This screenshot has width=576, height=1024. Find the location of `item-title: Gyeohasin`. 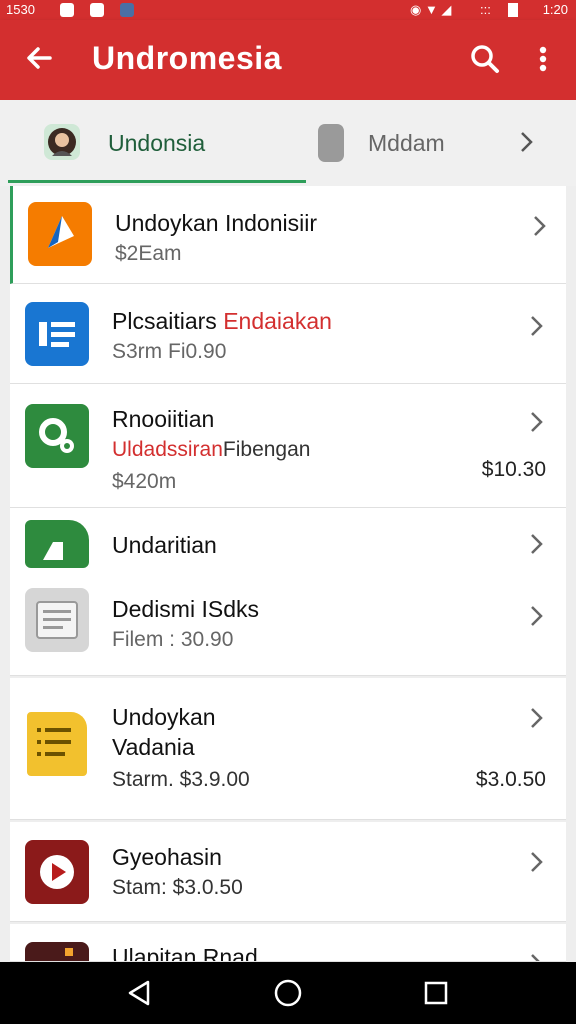

item-title: Gyeohasin is located at coordinates (167, 857).